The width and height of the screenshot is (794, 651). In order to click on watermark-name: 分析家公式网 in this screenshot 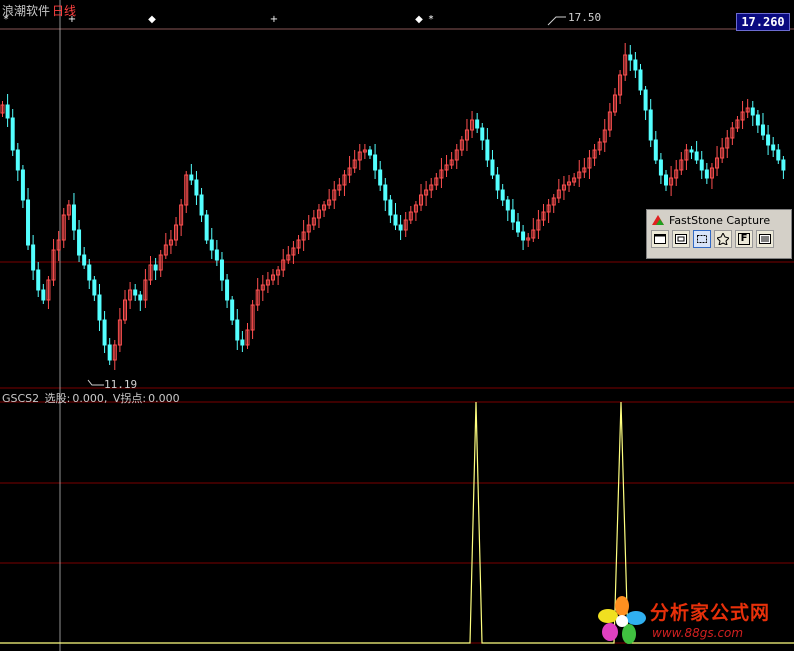, I will do `click(710, 613)`.